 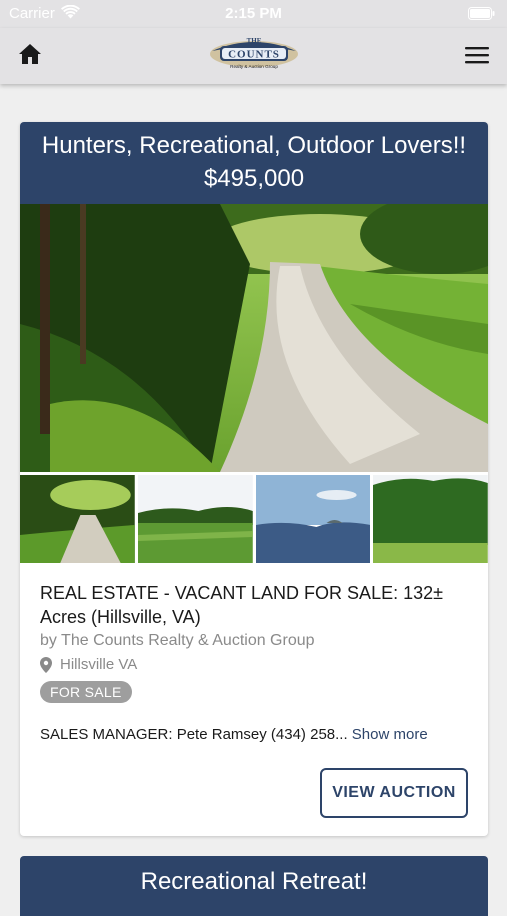 I want to click on status-badge: FOR SALE, so click(x=86, y=692).